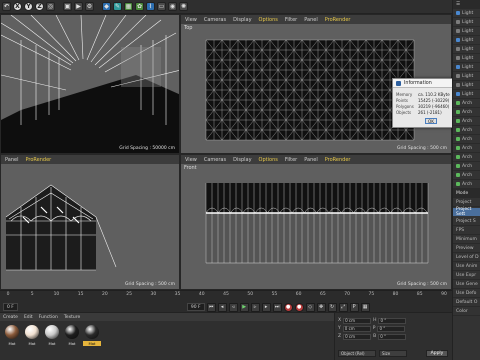  Describe the element at coordinates (354, 307) in the screenshot. I see `param-key-icon: P` at that location.